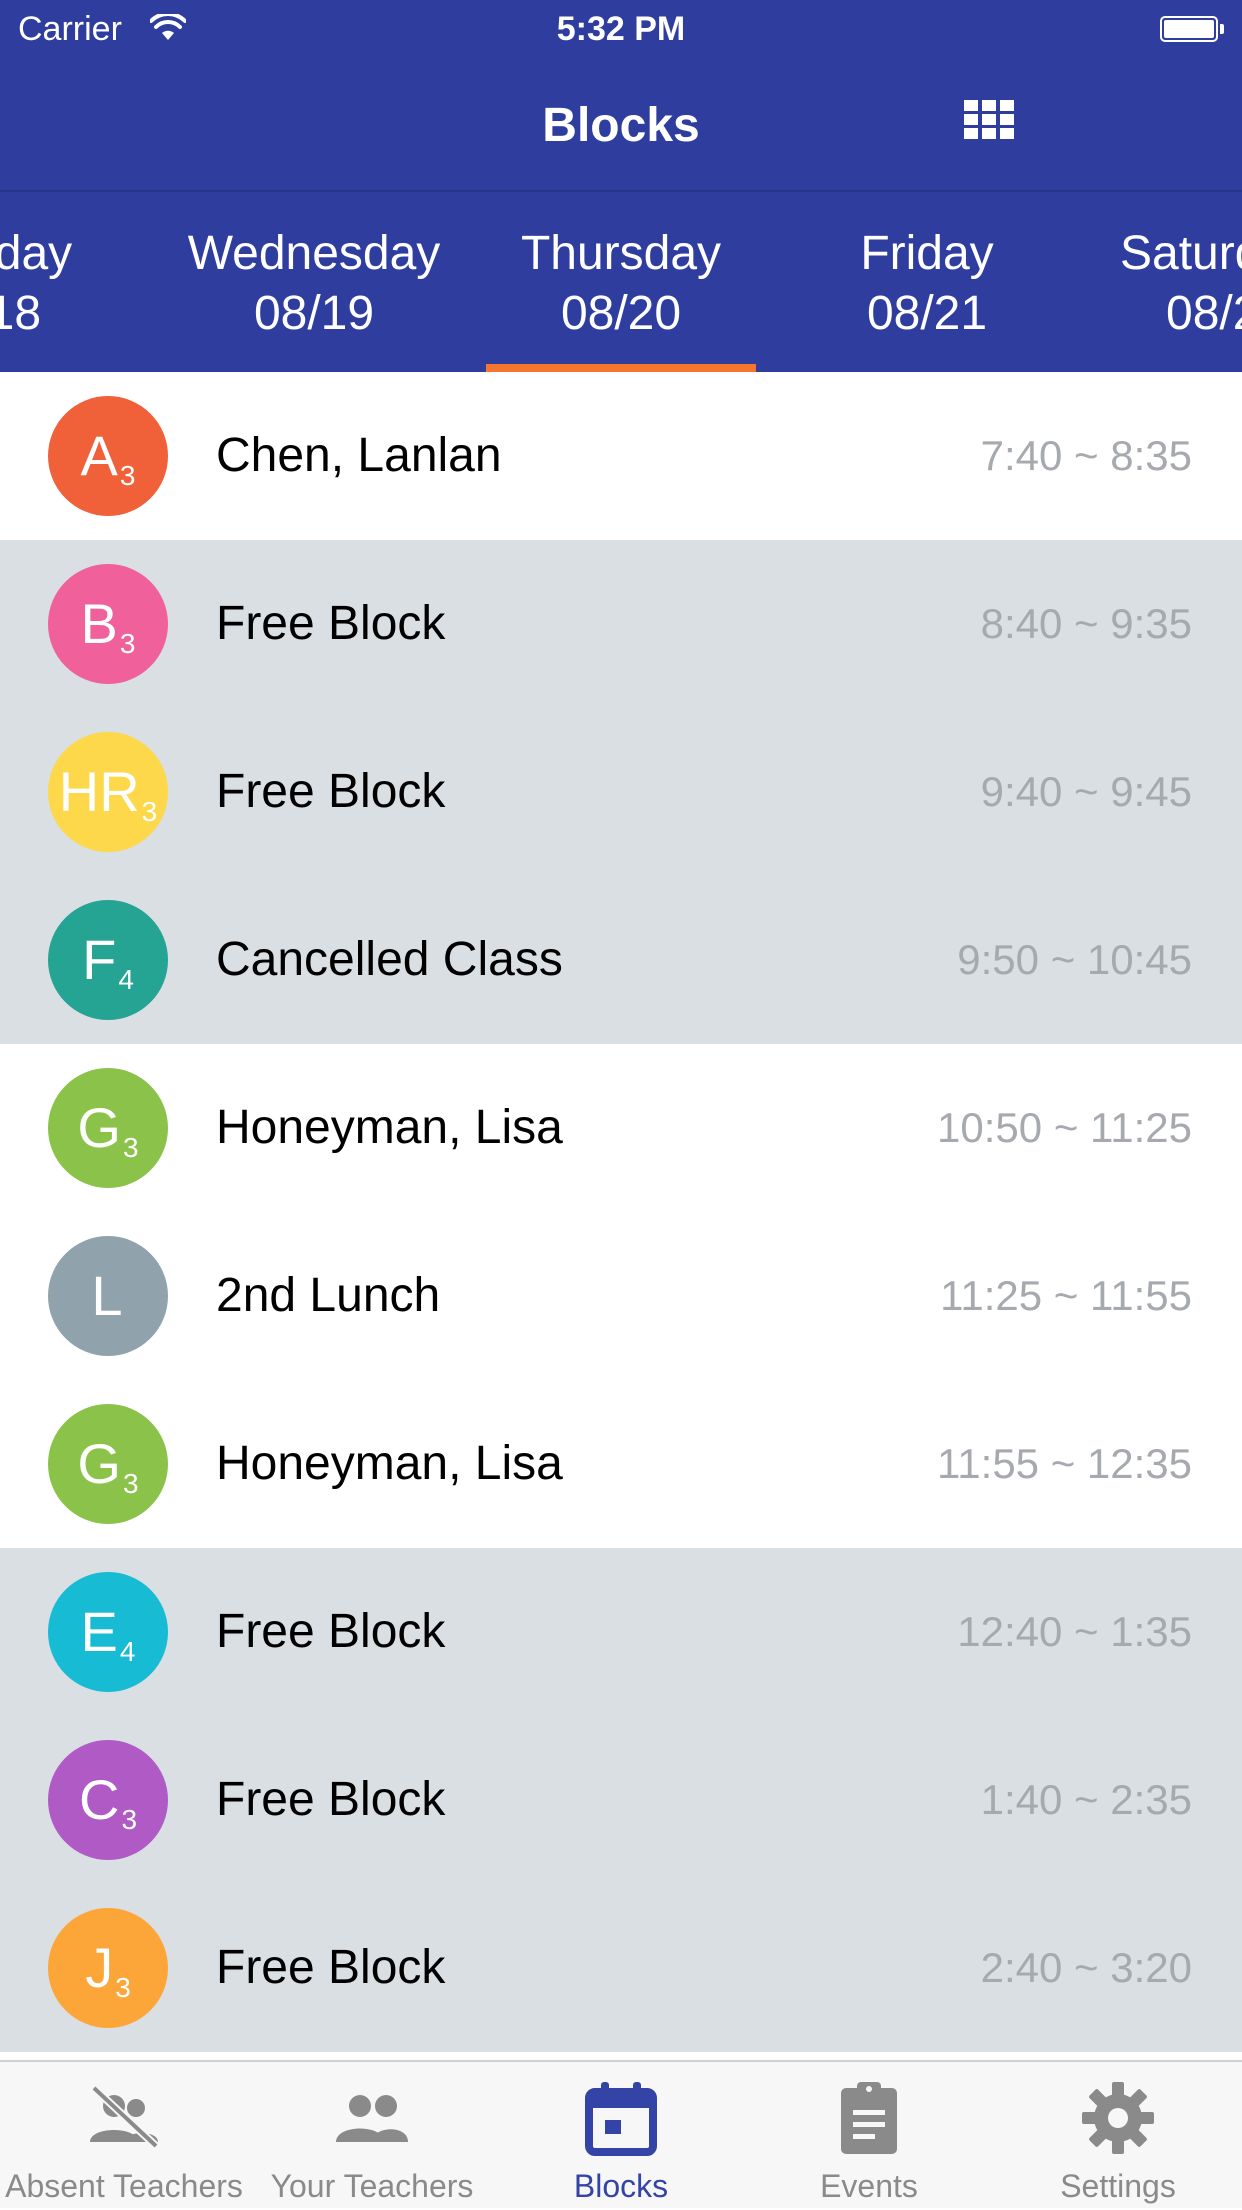 Image resolution: width=1242 pixels, height=2210 pixels. Describe the element at coordinates (1086, 455) in the screenshot. I see `block-time: 7:40 ~ 8:35` at that location.